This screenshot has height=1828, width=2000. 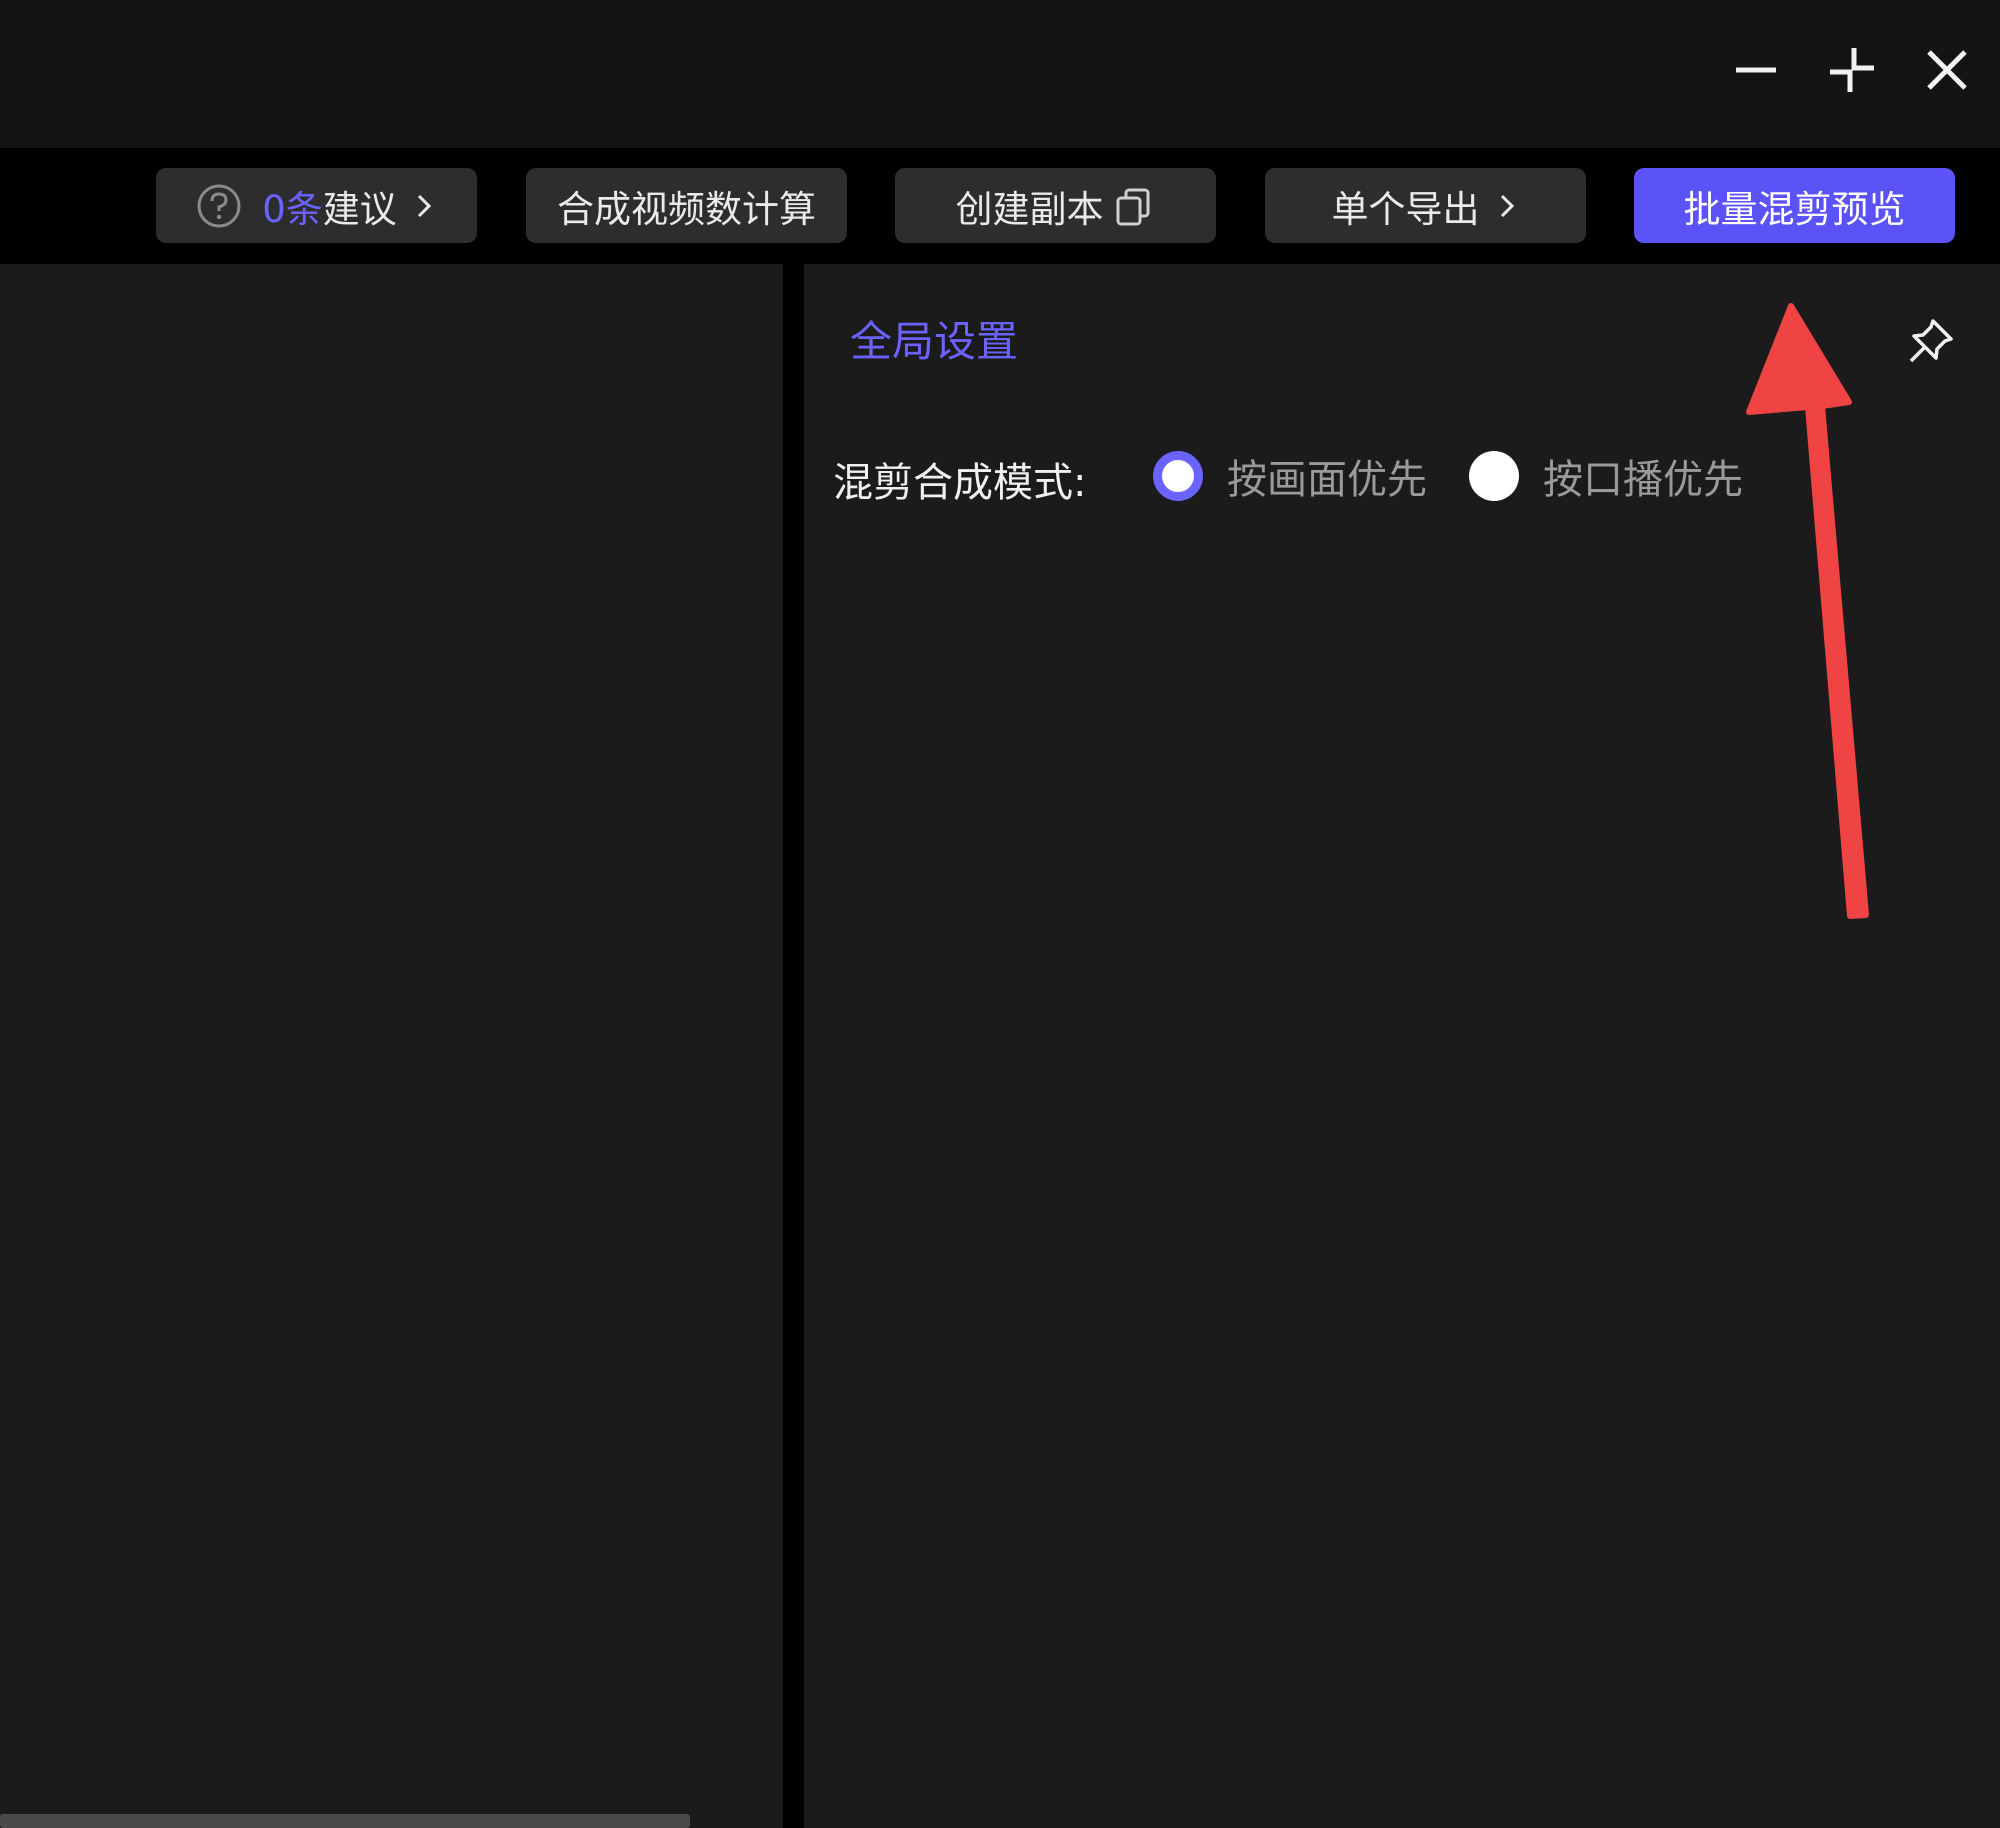 What do you see at coordinates (1930, 342) in the screenshot?
I see `pin-icon` at bounding box center [1930, 342].